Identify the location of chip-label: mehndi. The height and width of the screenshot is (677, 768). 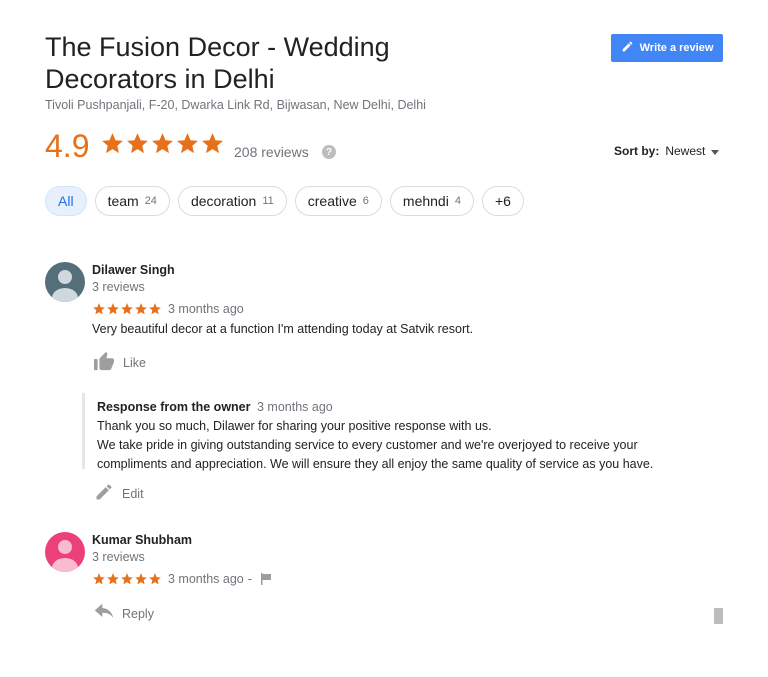
(425, 201).